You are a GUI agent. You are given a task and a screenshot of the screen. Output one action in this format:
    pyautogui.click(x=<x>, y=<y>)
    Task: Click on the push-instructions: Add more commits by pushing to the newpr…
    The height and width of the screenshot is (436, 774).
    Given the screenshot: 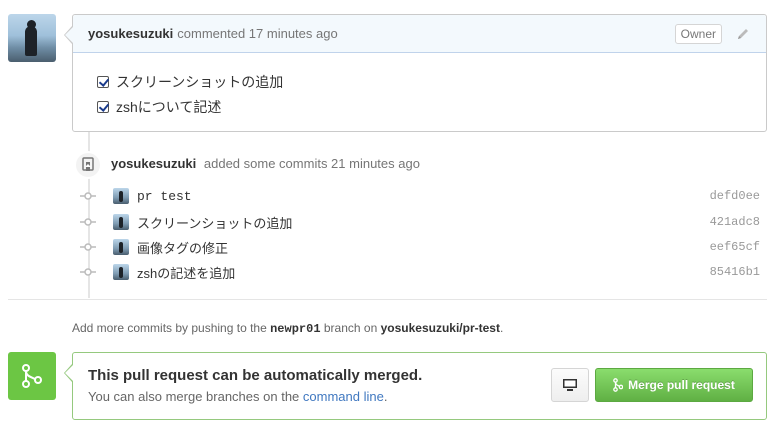 What is the action you would take?
    pyautogui.click(x=287, y=328)
    